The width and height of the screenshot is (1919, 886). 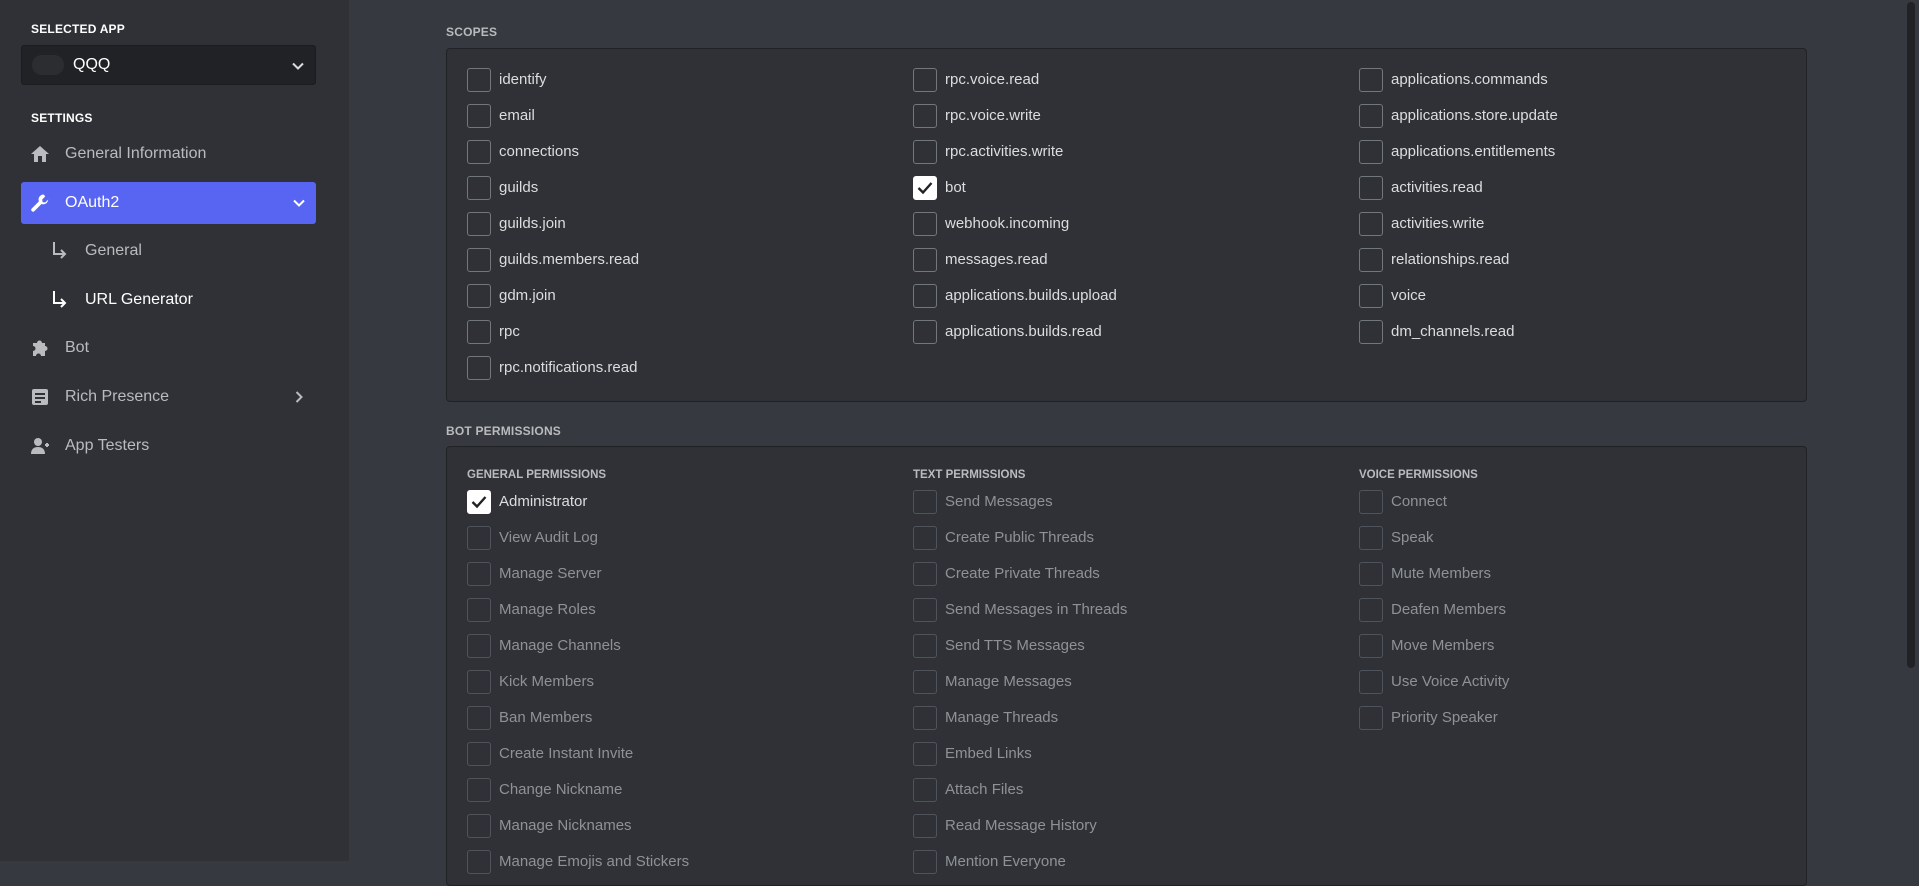 What do you see at coordinates (690, 122) in the screenshot?
I see `checkbox-email: email` at bounding box center [690, 122].